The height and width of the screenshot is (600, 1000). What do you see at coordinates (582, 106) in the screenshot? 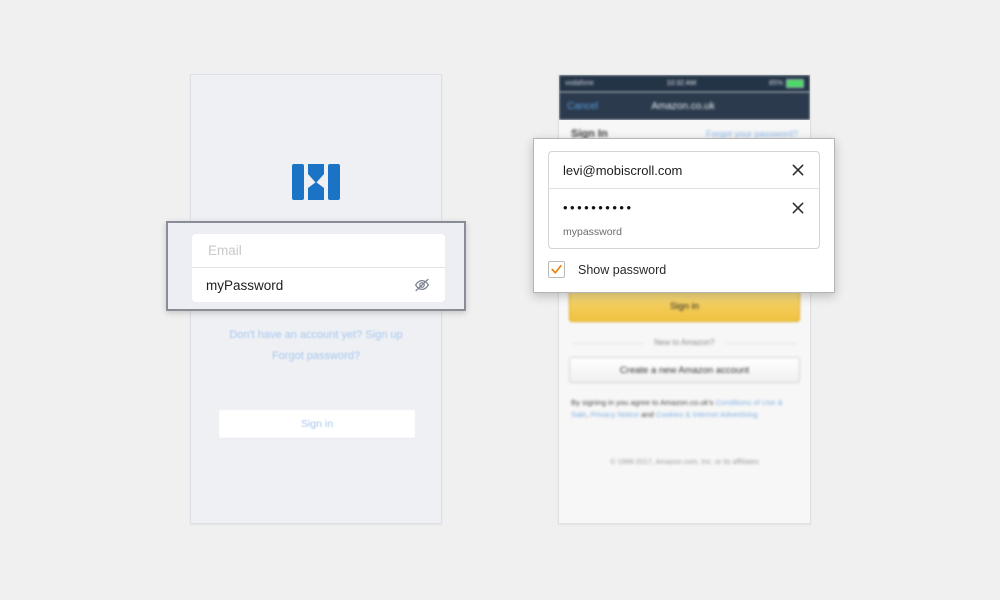
I see `cancel-button: Cancel` at bounding box center [582, 106].